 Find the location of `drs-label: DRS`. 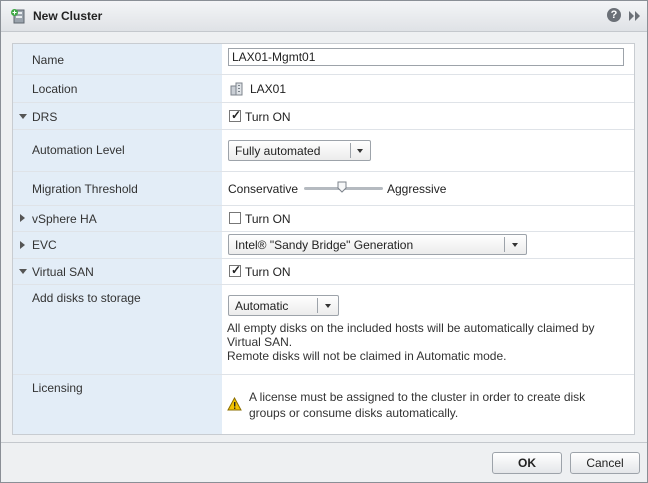

drs-label: DRS is located at coordinates (45, 117).